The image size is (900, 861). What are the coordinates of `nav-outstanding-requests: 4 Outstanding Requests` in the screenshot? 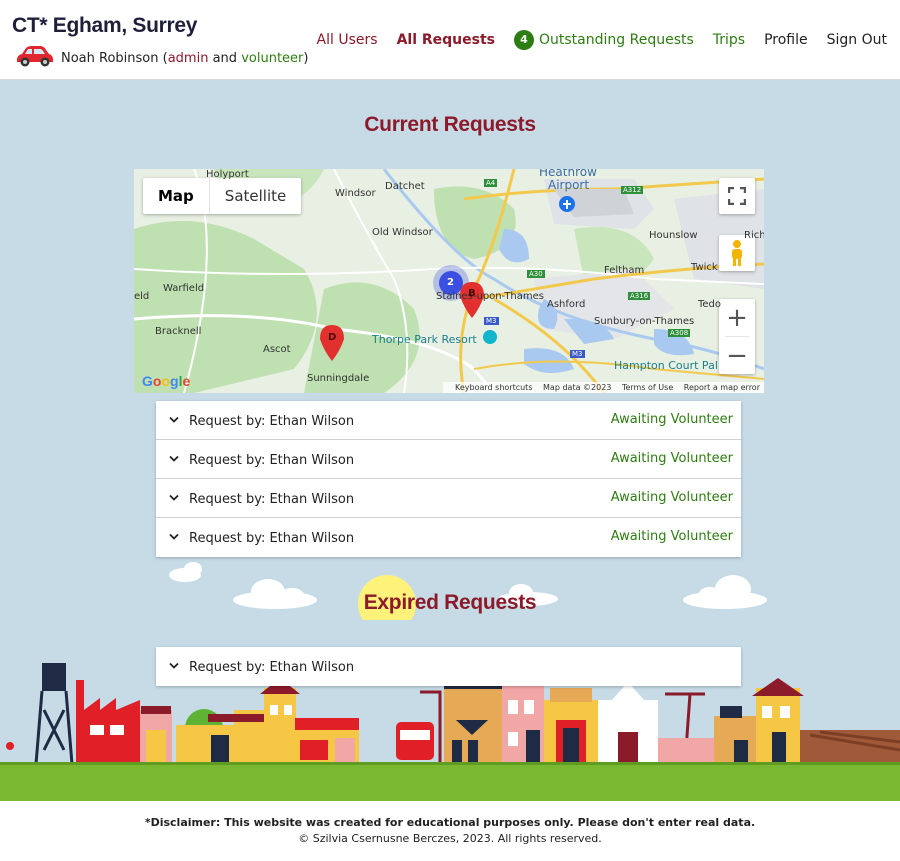 It's located at (604, 40).